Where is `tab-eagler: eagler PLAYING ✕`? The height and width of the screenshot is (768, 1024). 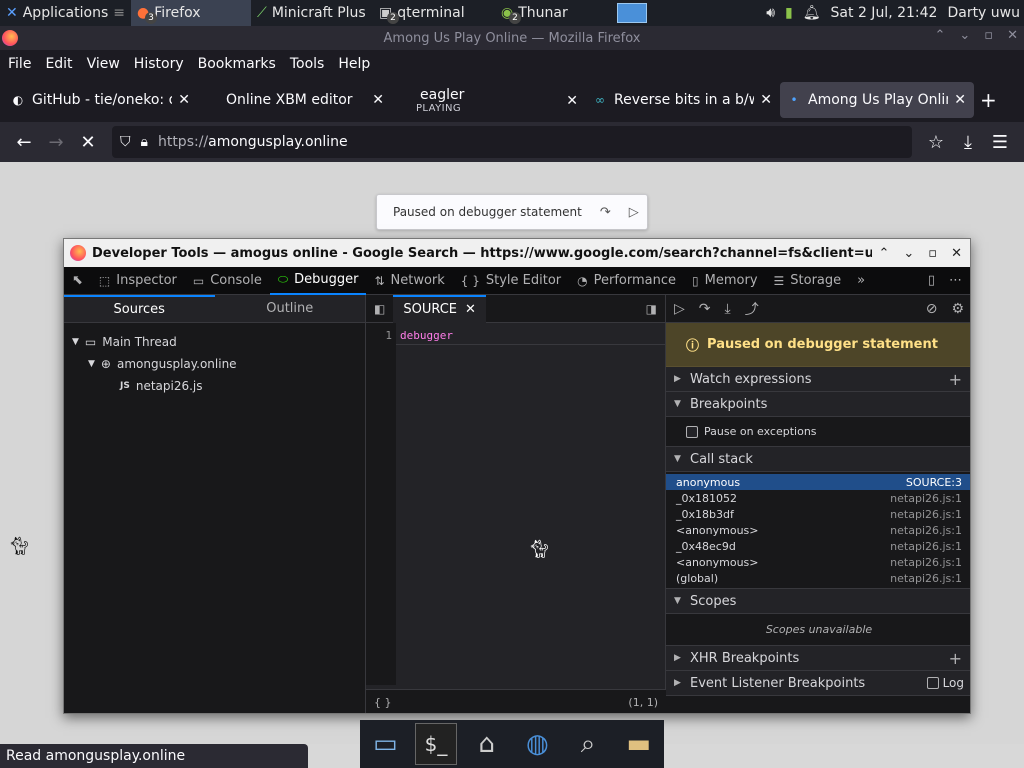 tab-eagler: eagler PLAYING ✕ is located at coordinates (489, 100).